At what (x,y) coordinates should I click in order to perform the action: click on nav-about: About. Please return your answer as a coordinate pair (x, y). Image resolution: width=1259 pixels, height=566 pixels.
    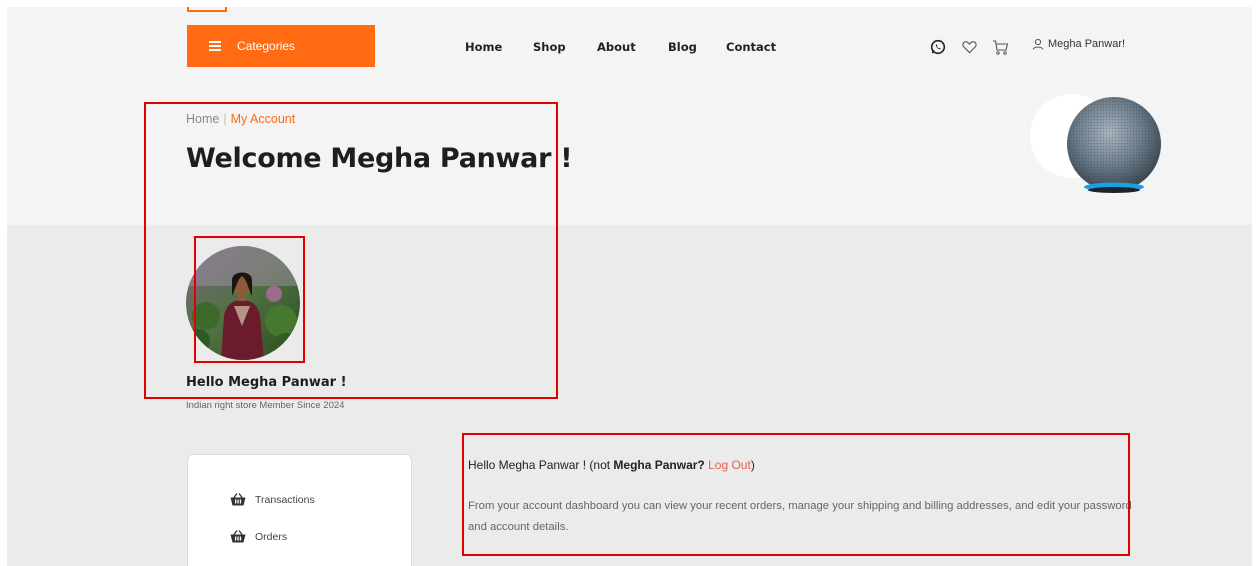
    Looking at the image, I should click on (616, 47).